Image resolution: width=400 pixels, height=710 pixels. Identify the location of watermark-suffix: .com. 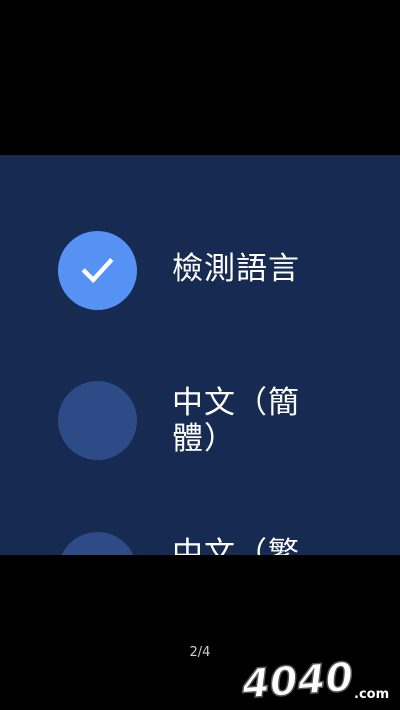
(371, 694).